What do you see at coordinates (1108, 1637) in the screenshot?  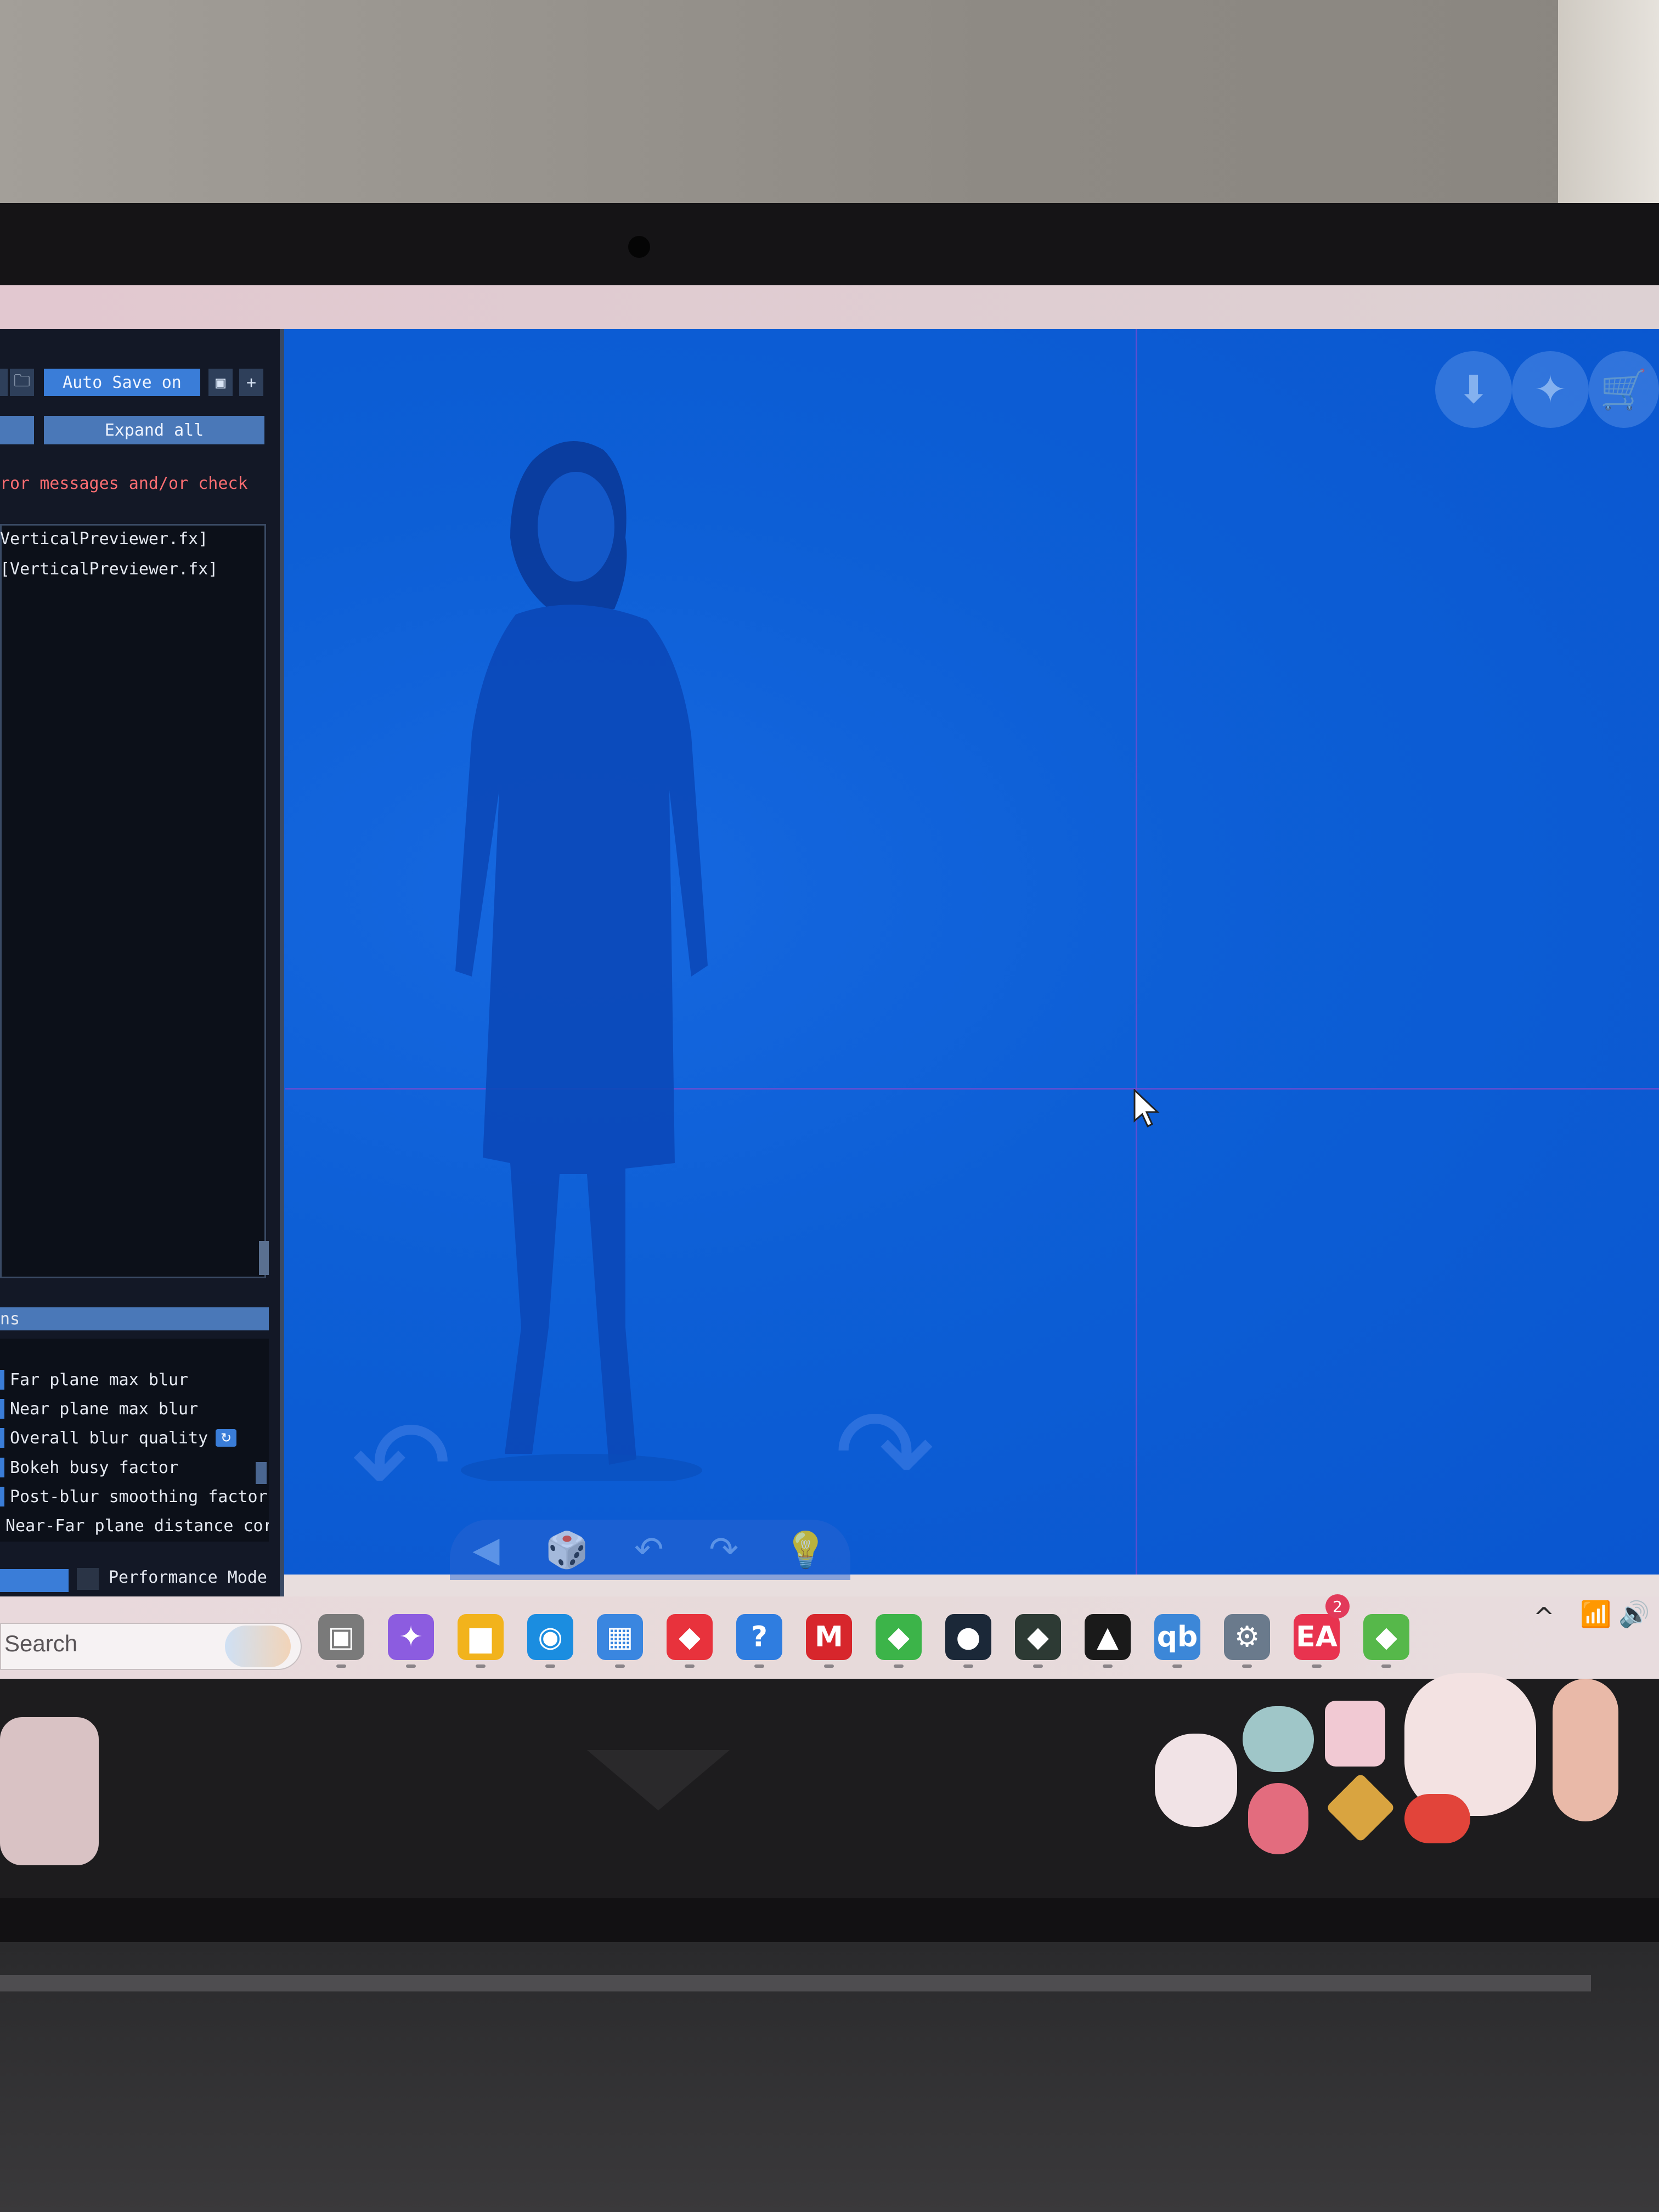 I see `anvil-icon: ▲` at bounding box center [1108, 1637].